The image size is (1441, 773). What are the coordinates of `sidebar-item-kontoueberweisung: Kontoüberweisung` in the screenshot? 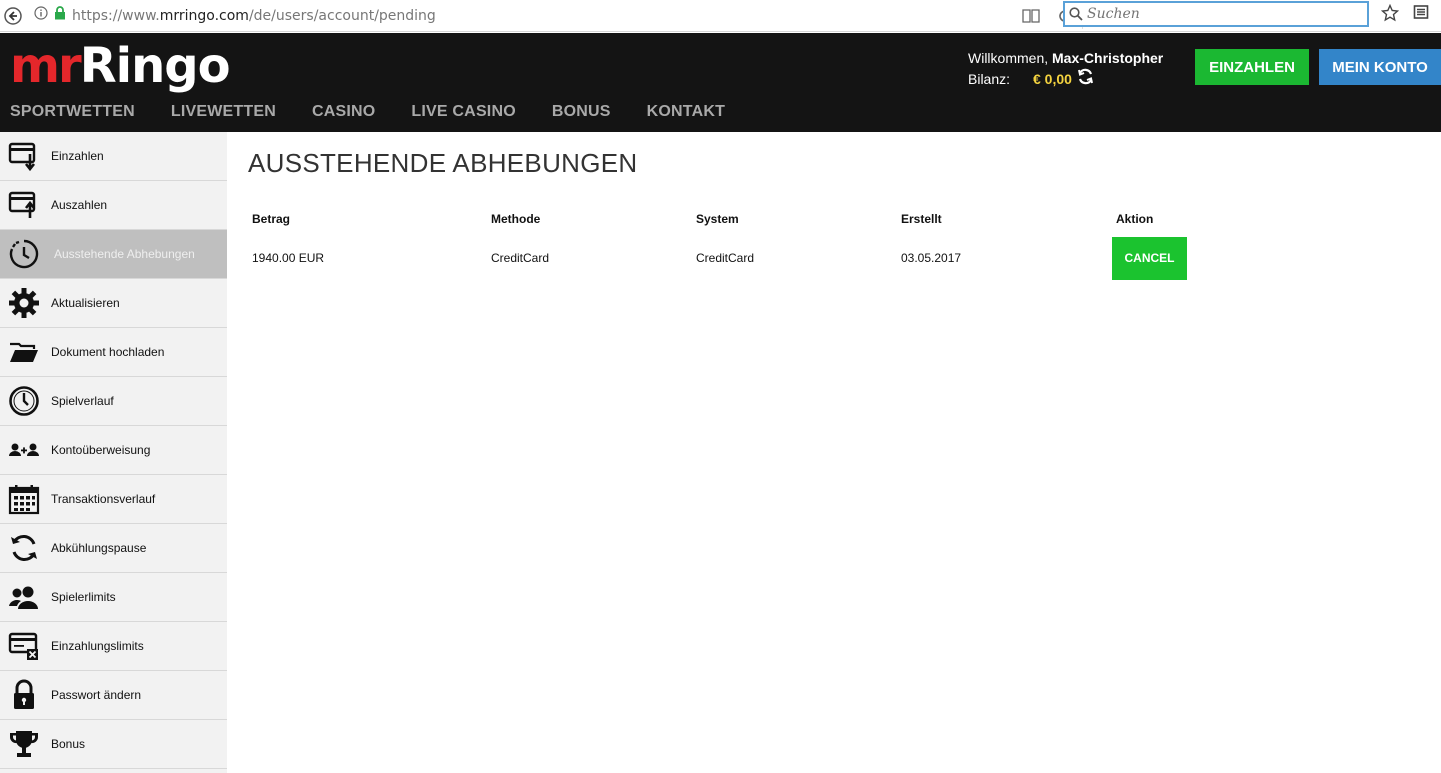 It's located at (113, 450).